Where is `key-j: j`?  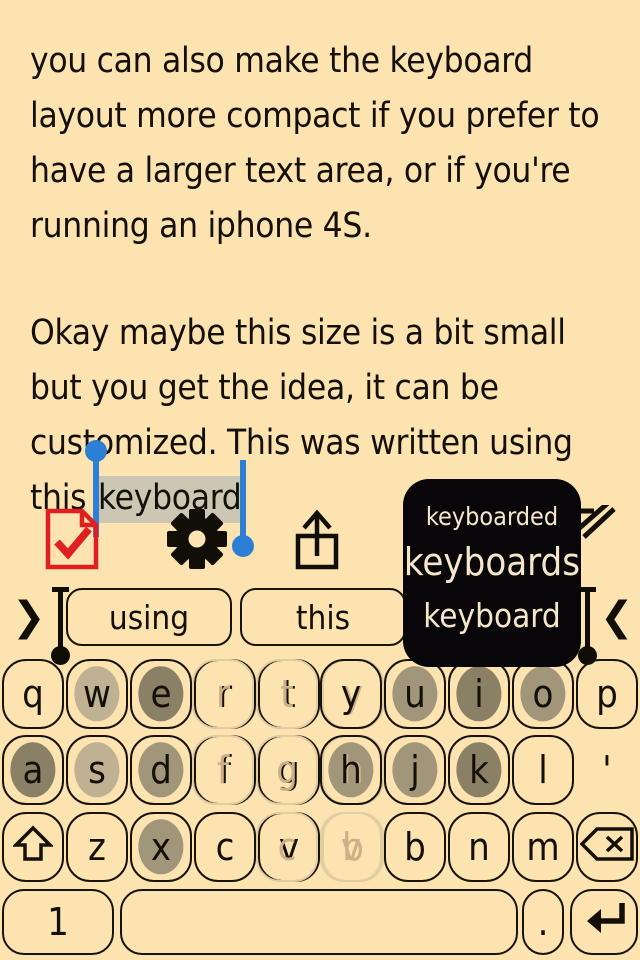 key-j: j is located at coordinates (415, 770).